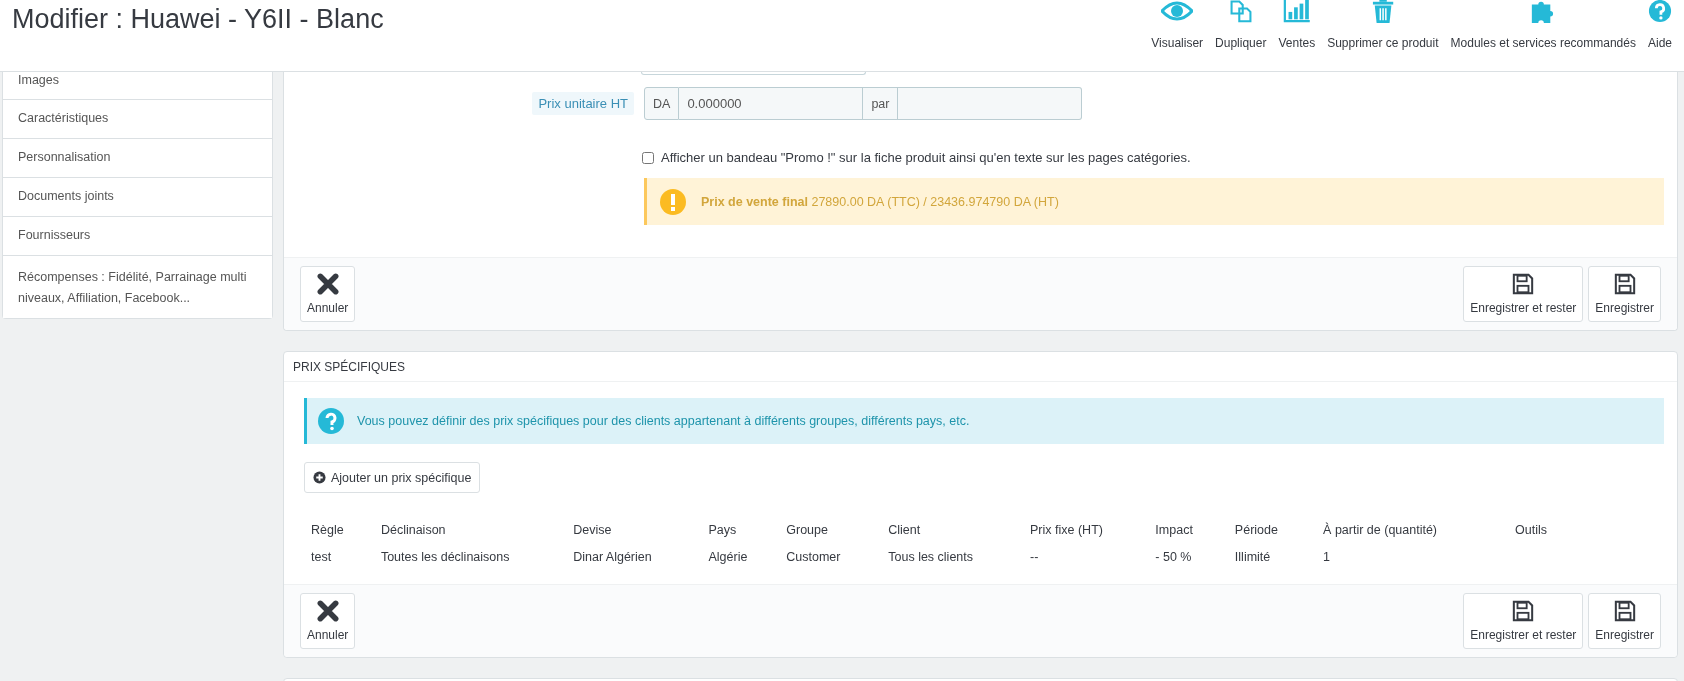 The image size is (1684, 681). I want to click on field-label: Prix unitaire HT, so click(583, 103).